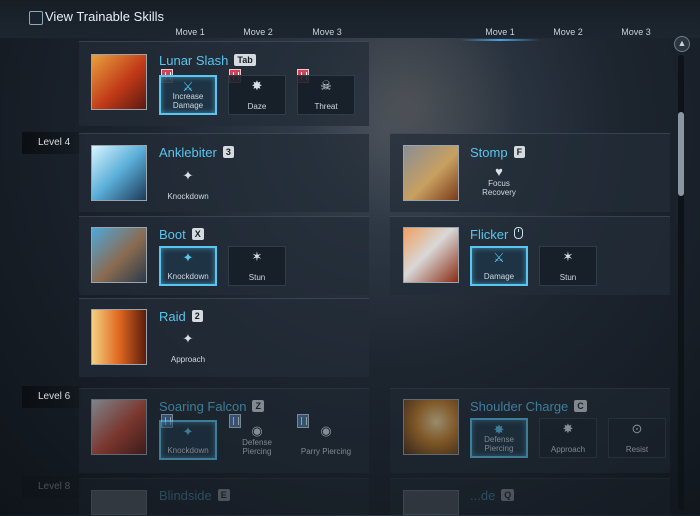 Image resolution: width=700 pixels, height=516 pixels. I want to click on skill-name-boot: Boot X, so click(181, 234).